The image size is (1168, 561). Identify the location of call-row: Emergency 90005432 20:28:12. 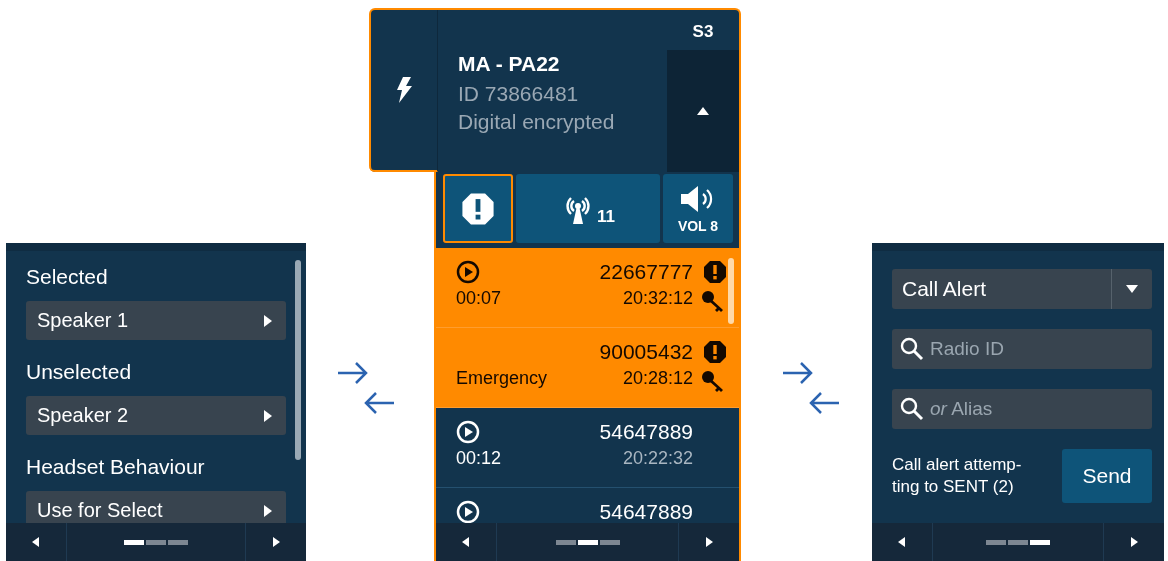
(587, 368).